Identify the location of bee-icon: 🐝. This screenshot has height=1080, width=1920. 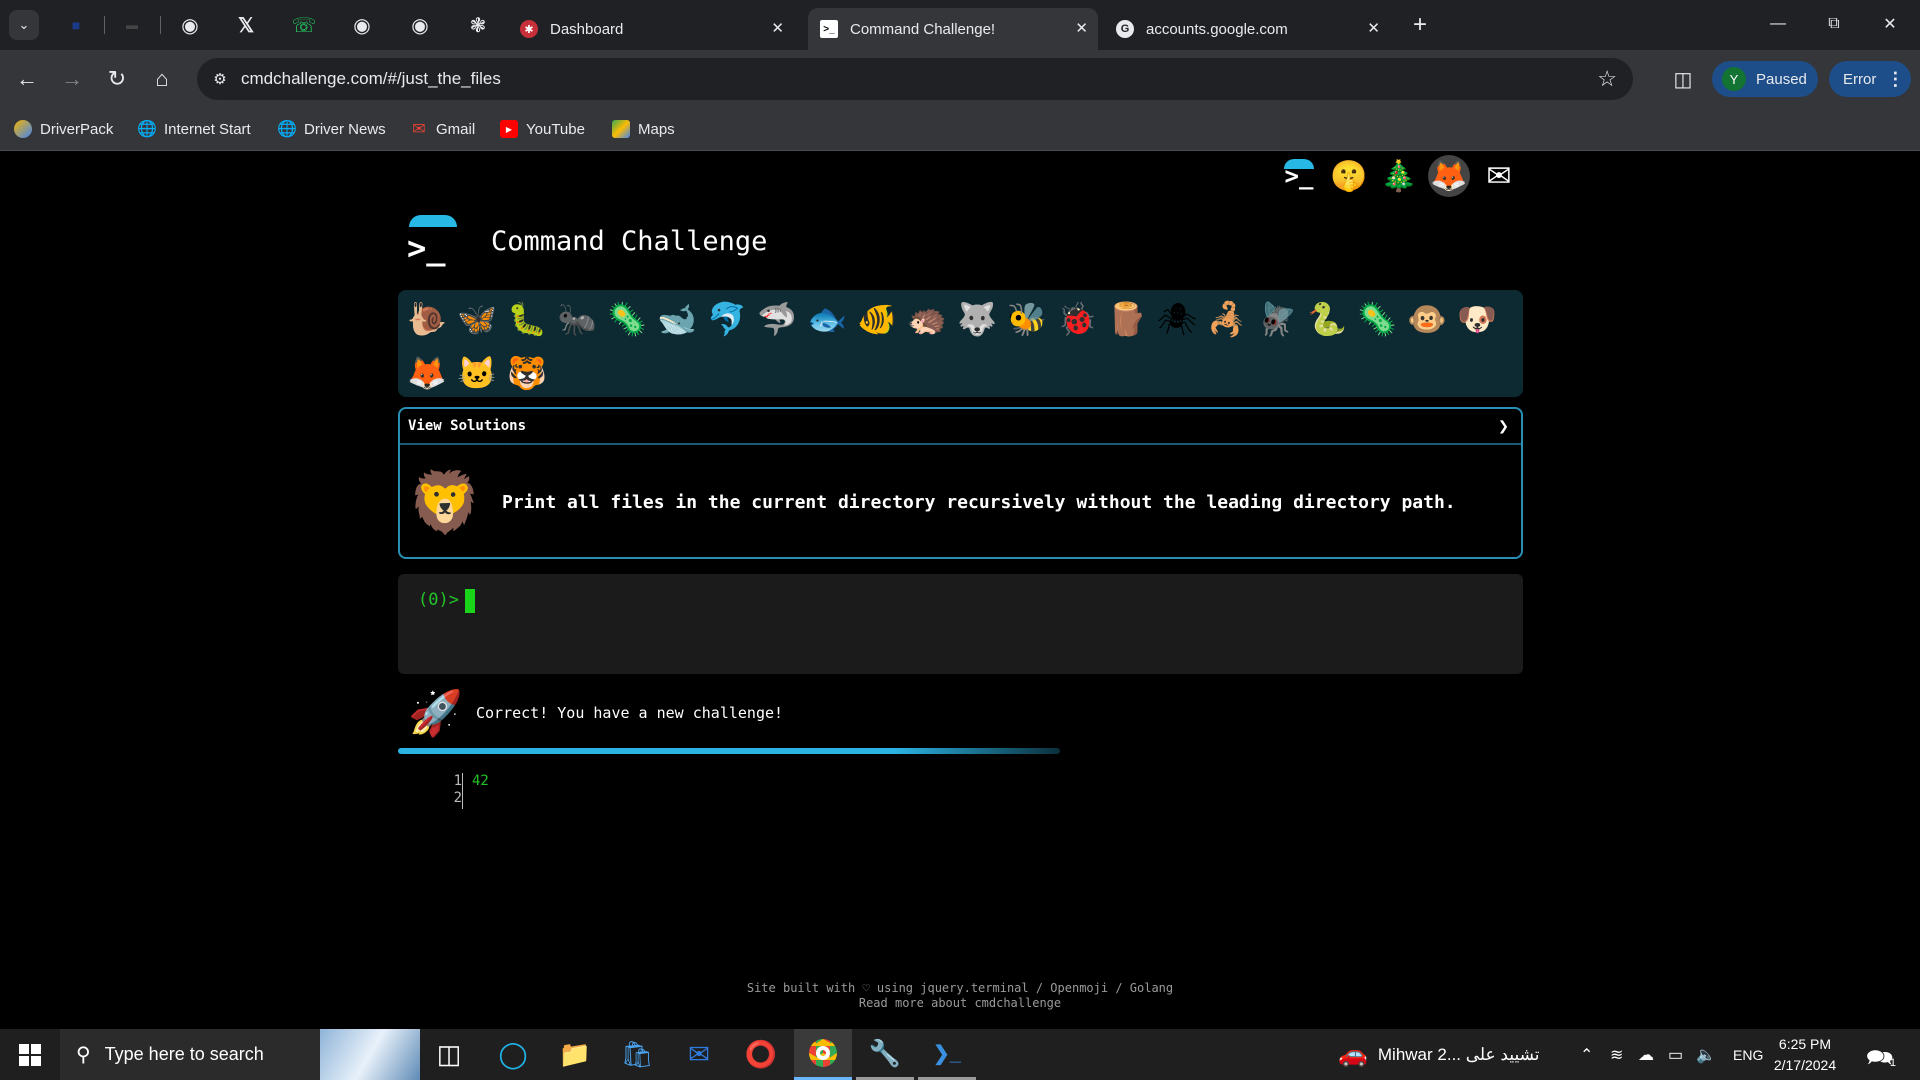
(1027, 319).